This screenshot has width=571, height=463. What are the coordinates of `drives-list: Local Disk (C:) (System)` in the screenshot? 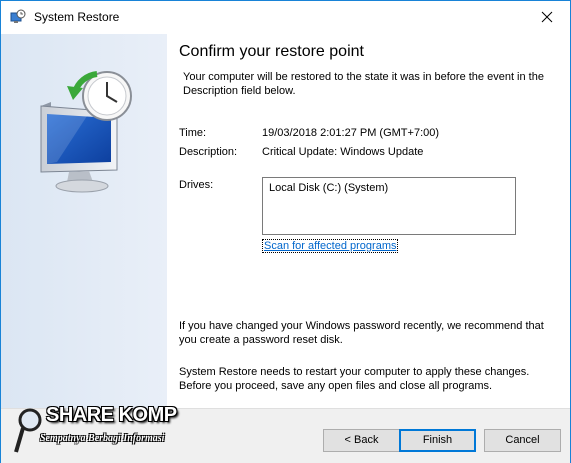 It's located at (389, 206).